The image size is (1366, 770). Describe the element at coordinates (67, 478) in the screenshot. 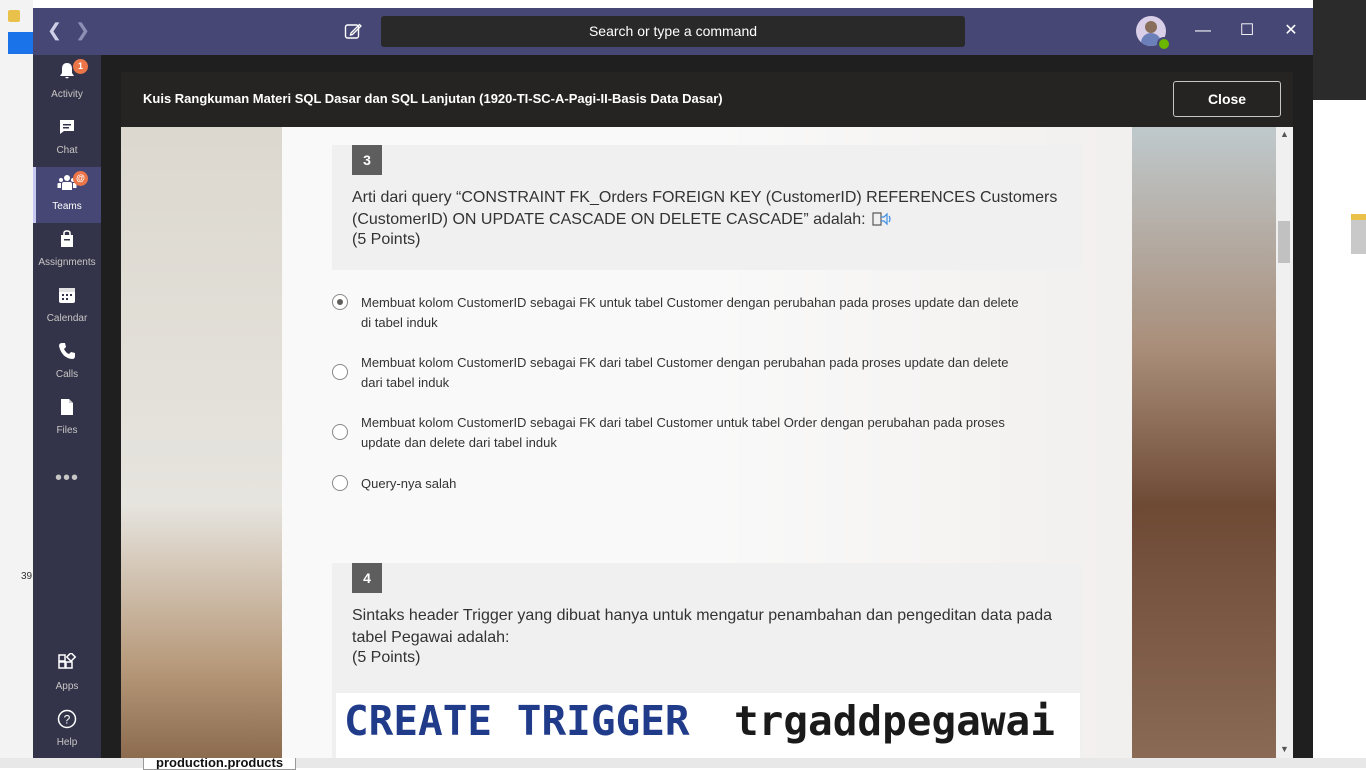

I see `more-apps-icon: •••` at that location.